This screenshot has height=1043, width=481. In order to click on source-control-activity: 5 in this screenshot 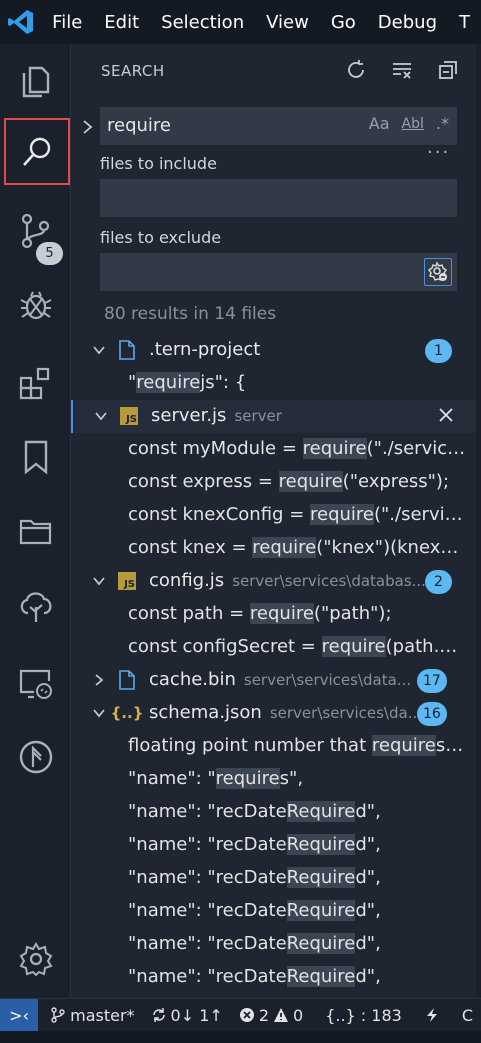, I will do `click(35, 231)`.